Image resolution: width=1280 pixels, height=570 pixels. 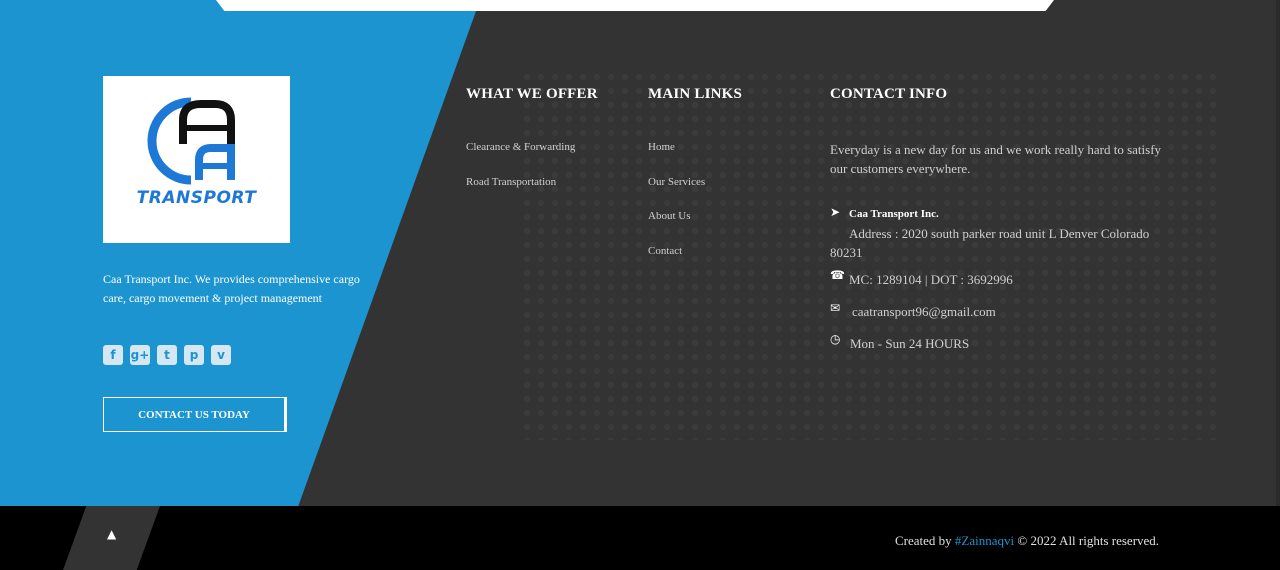 What do you see at coordinates (910, 343) in the screenshot?
I see `business-hours: Mon - Sun 24 HOURS` at bounding box center [910, 343].